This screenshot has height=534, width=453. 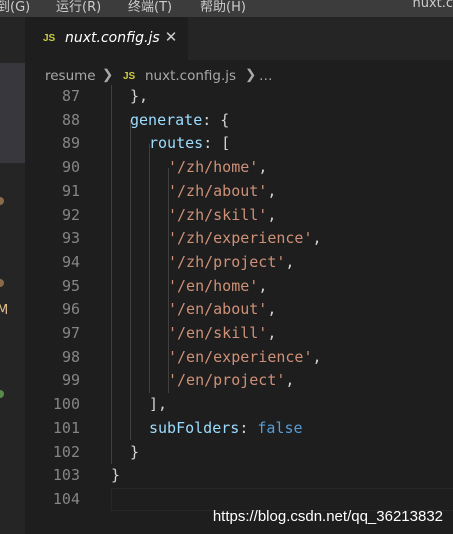 I want to click on menu-terminal: 终端(T), so click(x=150, y=7).